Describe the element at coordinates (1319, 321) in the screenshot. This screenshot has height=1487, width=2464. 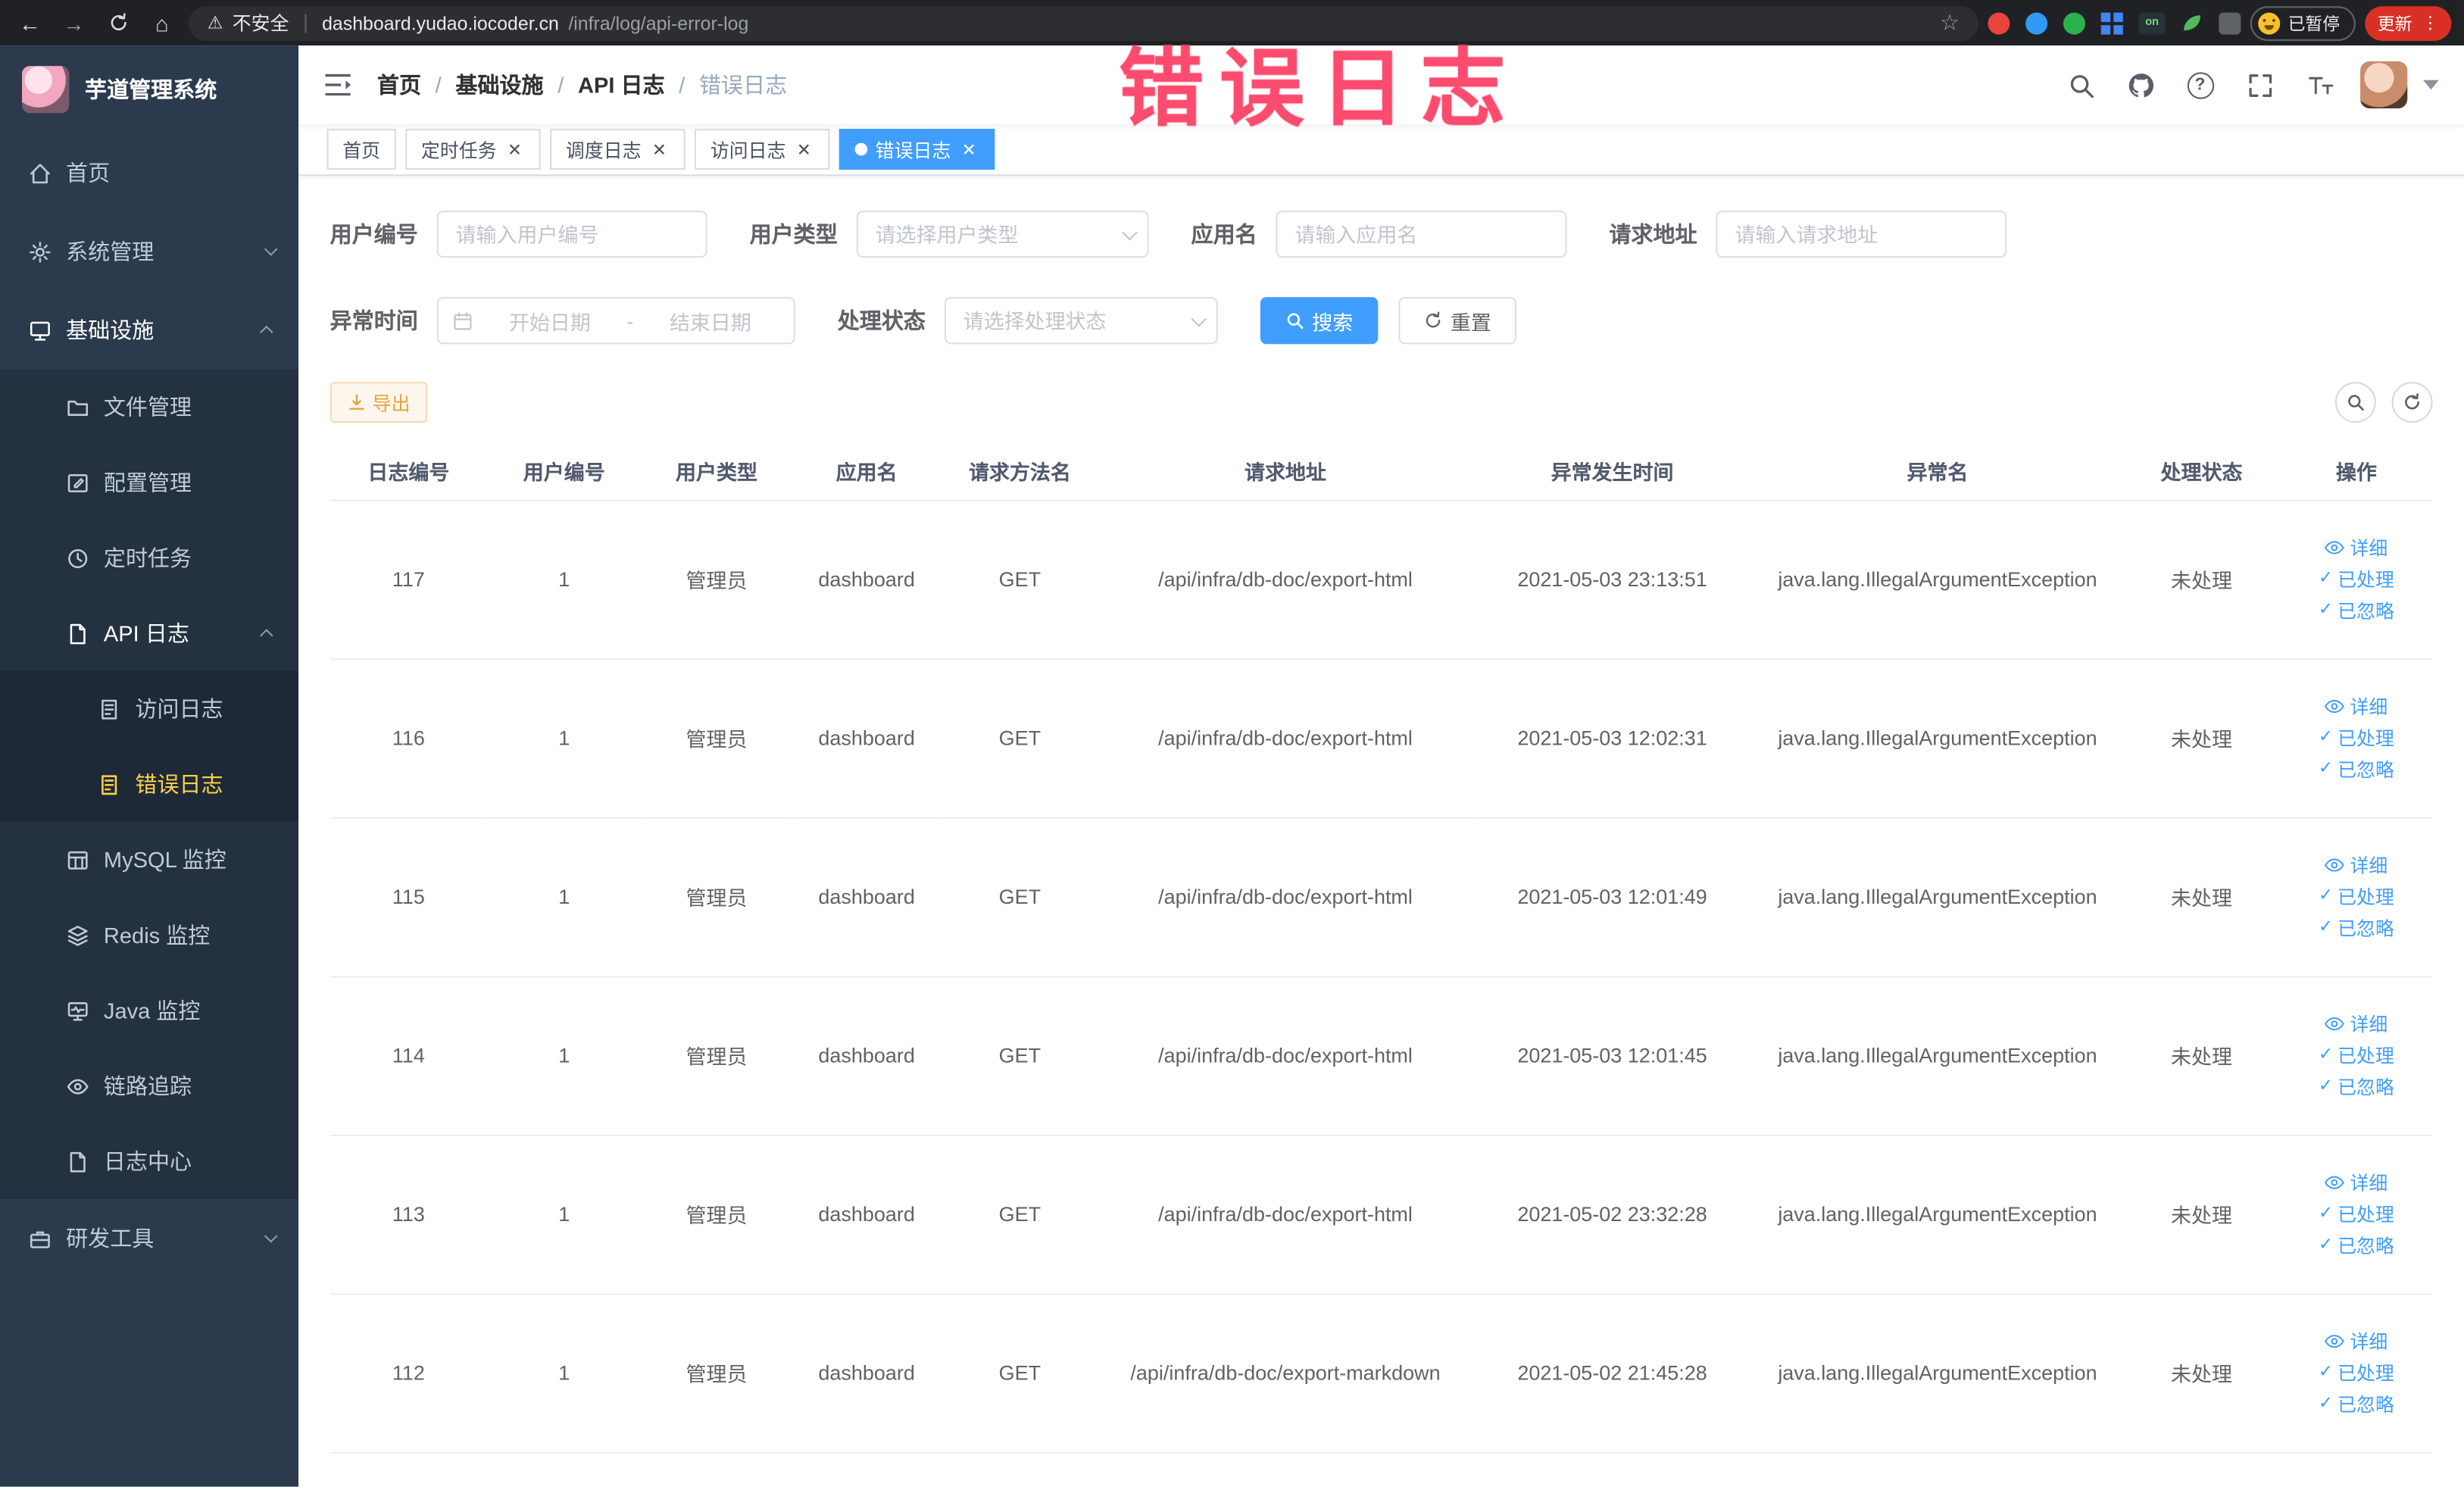
I see `search-button: 搜索` at that location.